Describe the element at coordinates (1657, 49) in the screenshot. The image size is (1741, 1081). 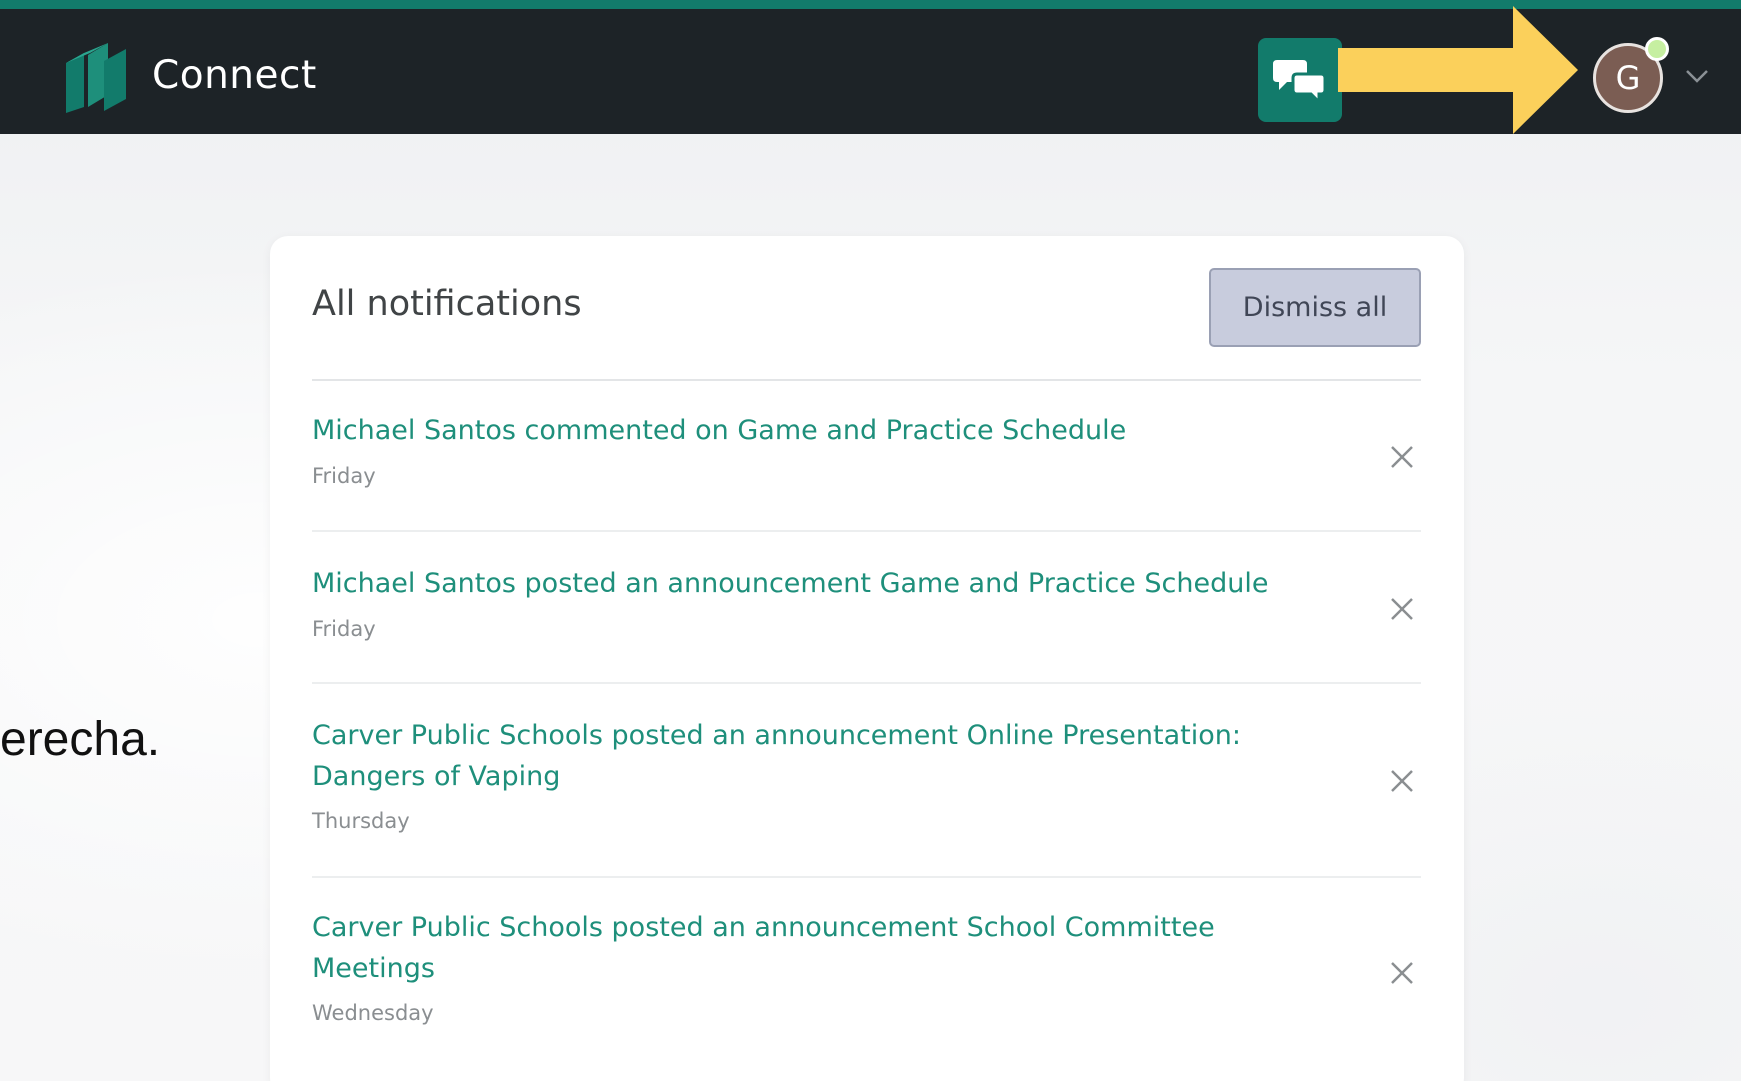
I see `online-status-dot` at that location.